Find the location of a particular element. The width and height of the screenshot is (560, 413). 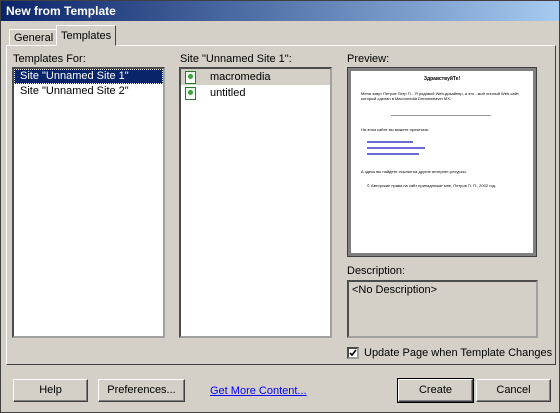

template-item-label: macromedia is located at coordinates (240, 77).